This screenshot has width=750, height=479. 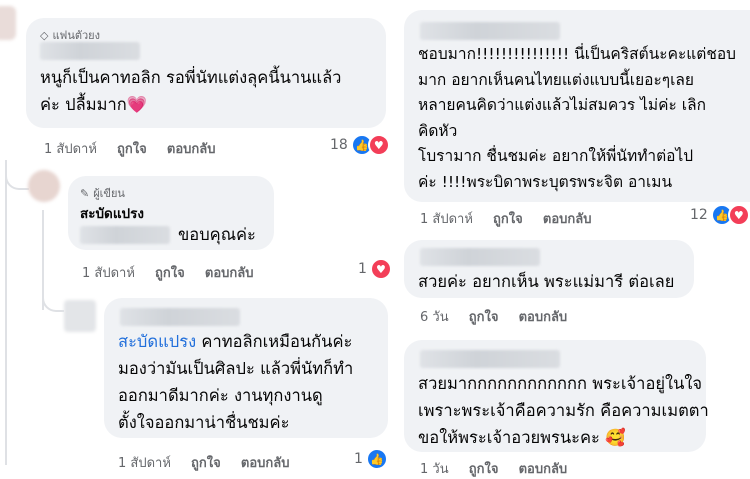 What do you see at coordinates (171, 213) in the screenshot?
I see `author-reply-bubble: ✎ ผู้เขียน สะบัดแปรง ขอบคุณค่ะ` at bounding box center [171, 213].